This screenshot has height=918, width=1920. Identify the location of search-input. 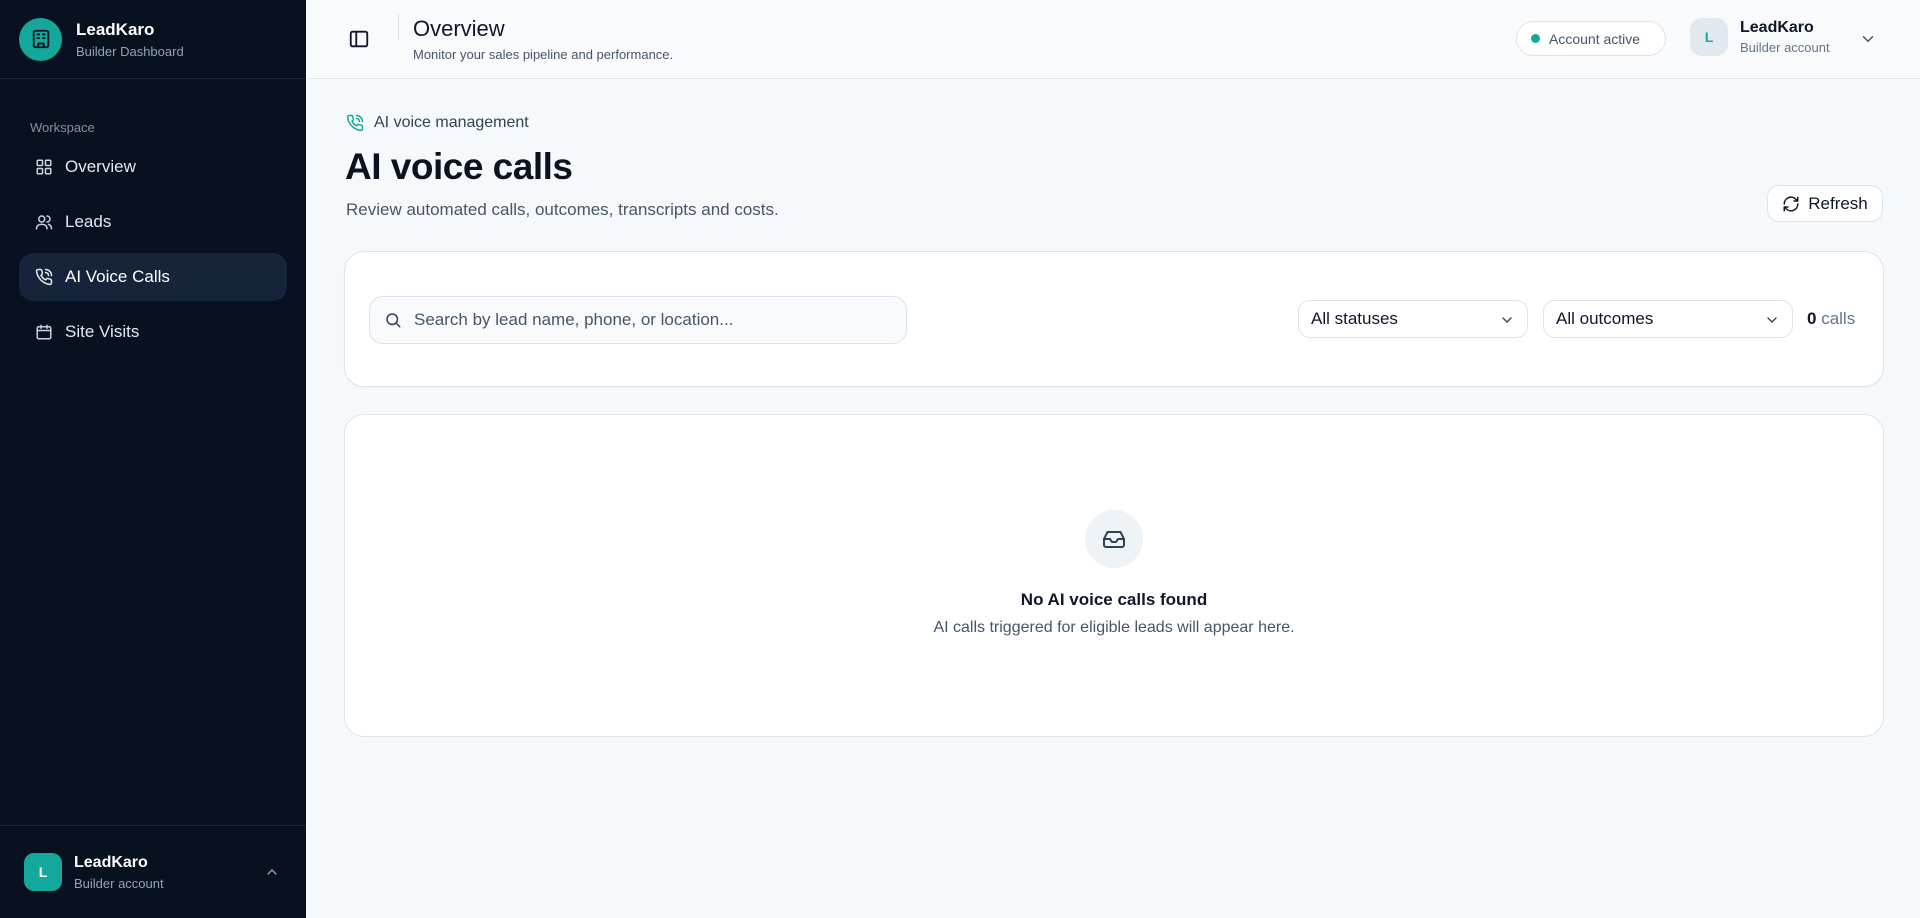
(654, 320).